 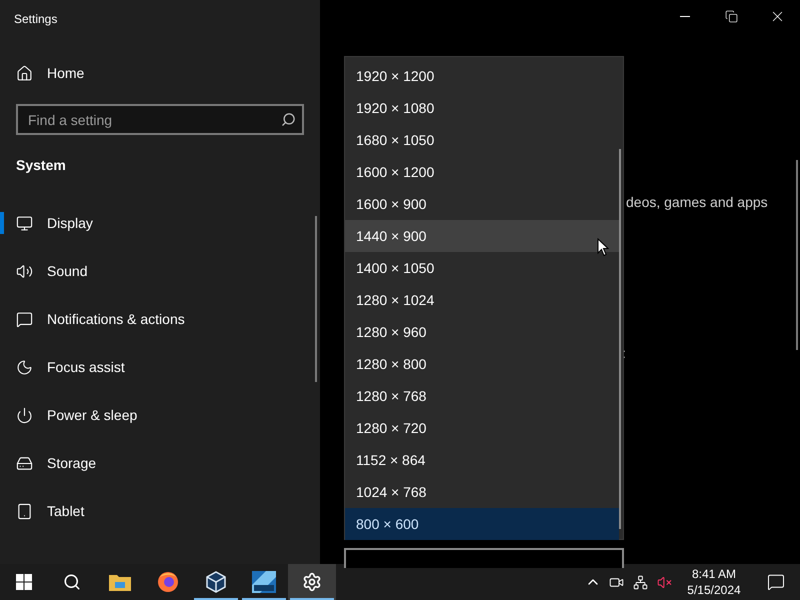 What do you see at coordinates (482, 460) in the screenshot?
I see `dropdown-option: 1152 × 864` at bounding box center [482, 460].